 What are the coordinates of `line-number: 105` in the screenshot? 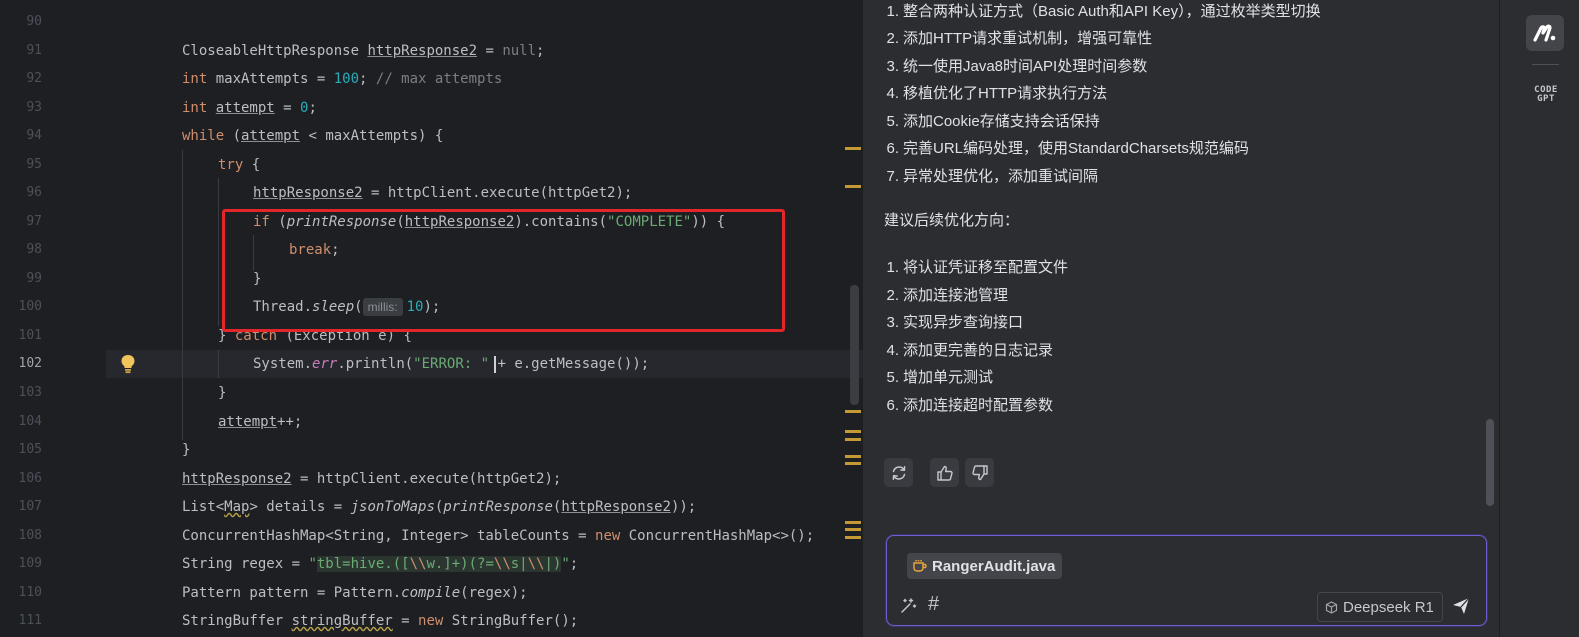 It's located at (30, 449).